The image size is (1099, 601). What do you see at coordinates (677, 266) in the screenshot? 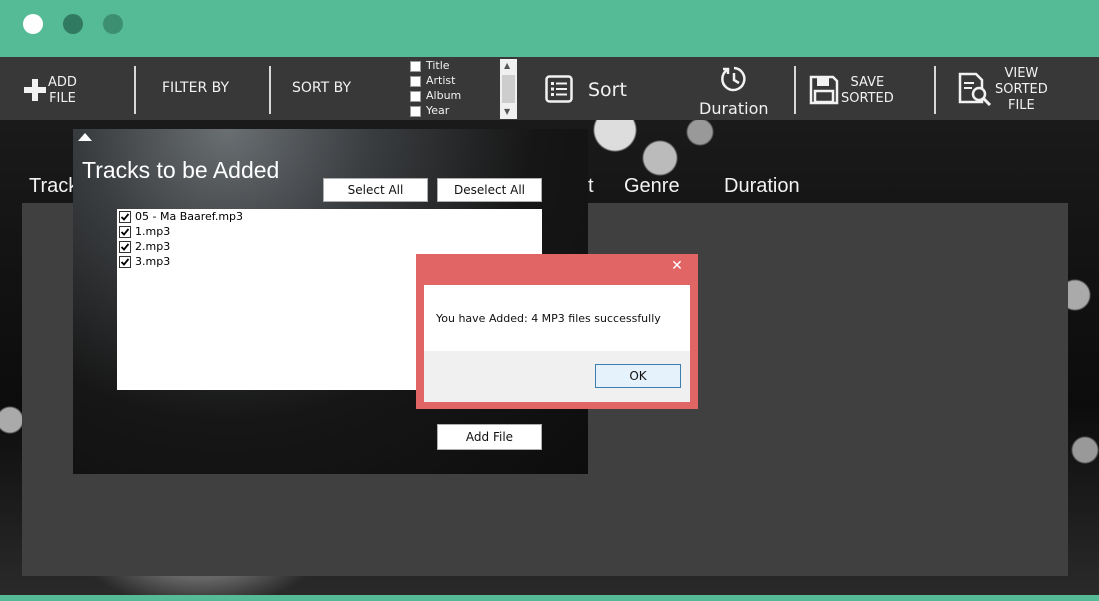
I see `close-icon: ✕` at bounding box center [677, 266].